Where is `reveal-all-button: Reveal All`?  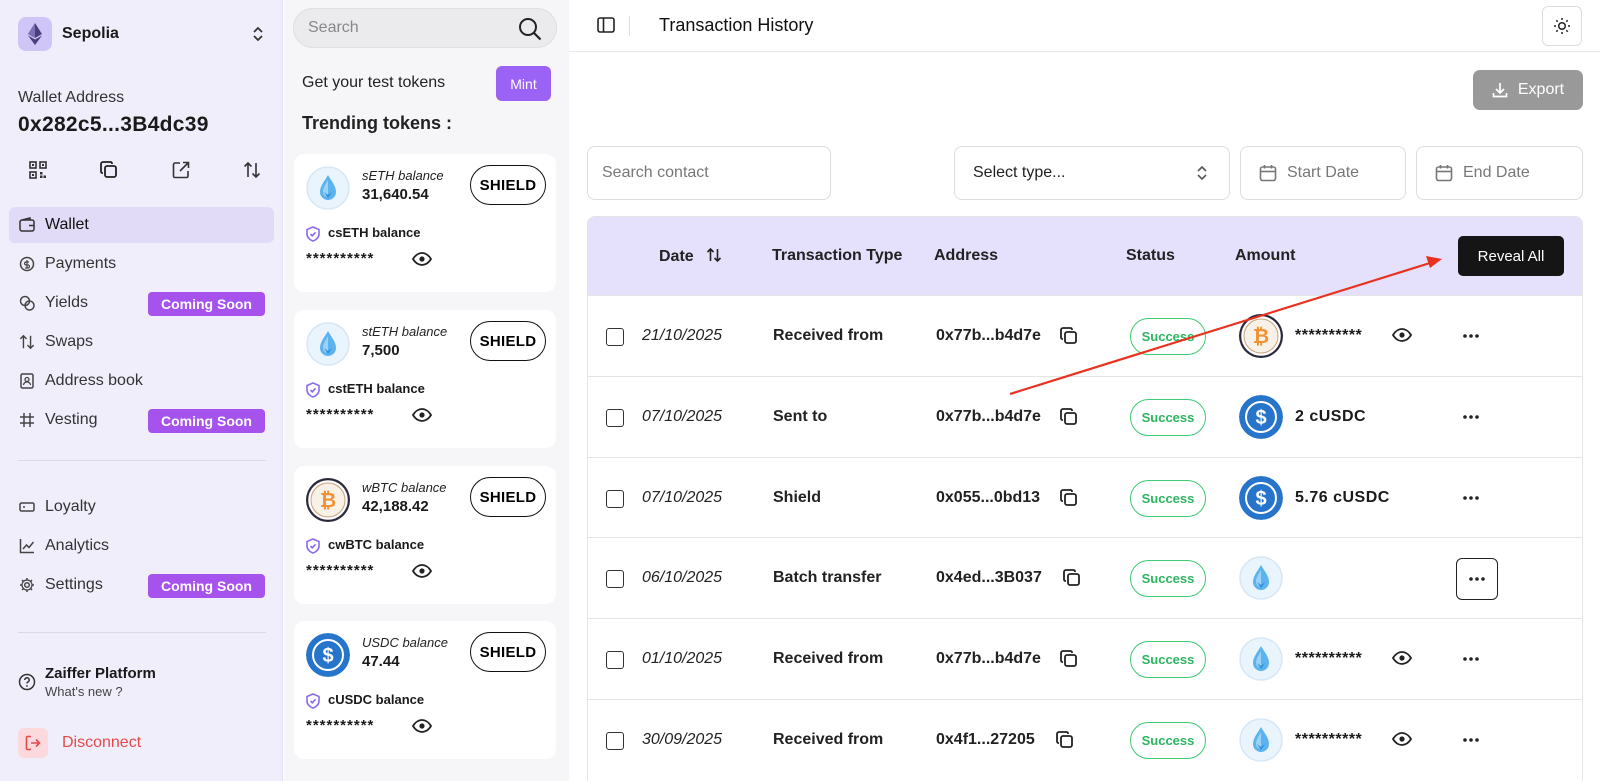 reveal-all-button: Reveal All is located at coordinates (1511, 256).